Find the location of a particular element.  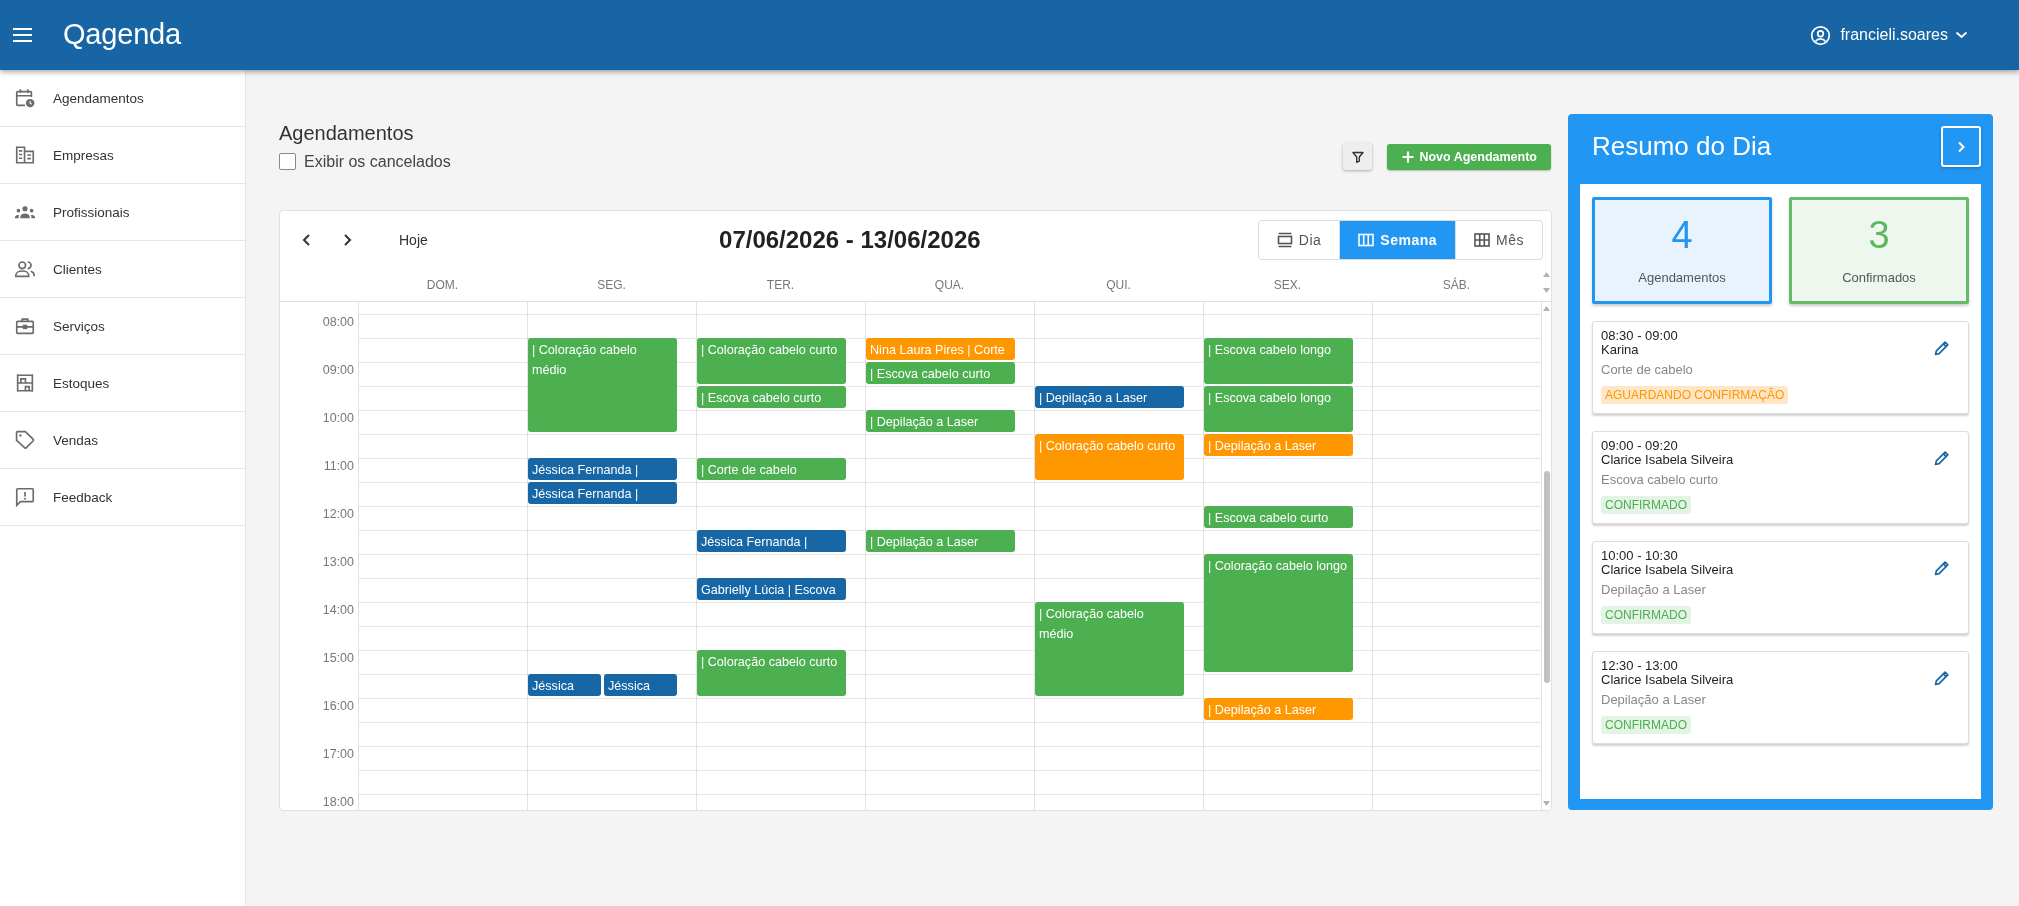

appointment-time: 08:30 - 09:00 is located at coordinates (1639, 336).